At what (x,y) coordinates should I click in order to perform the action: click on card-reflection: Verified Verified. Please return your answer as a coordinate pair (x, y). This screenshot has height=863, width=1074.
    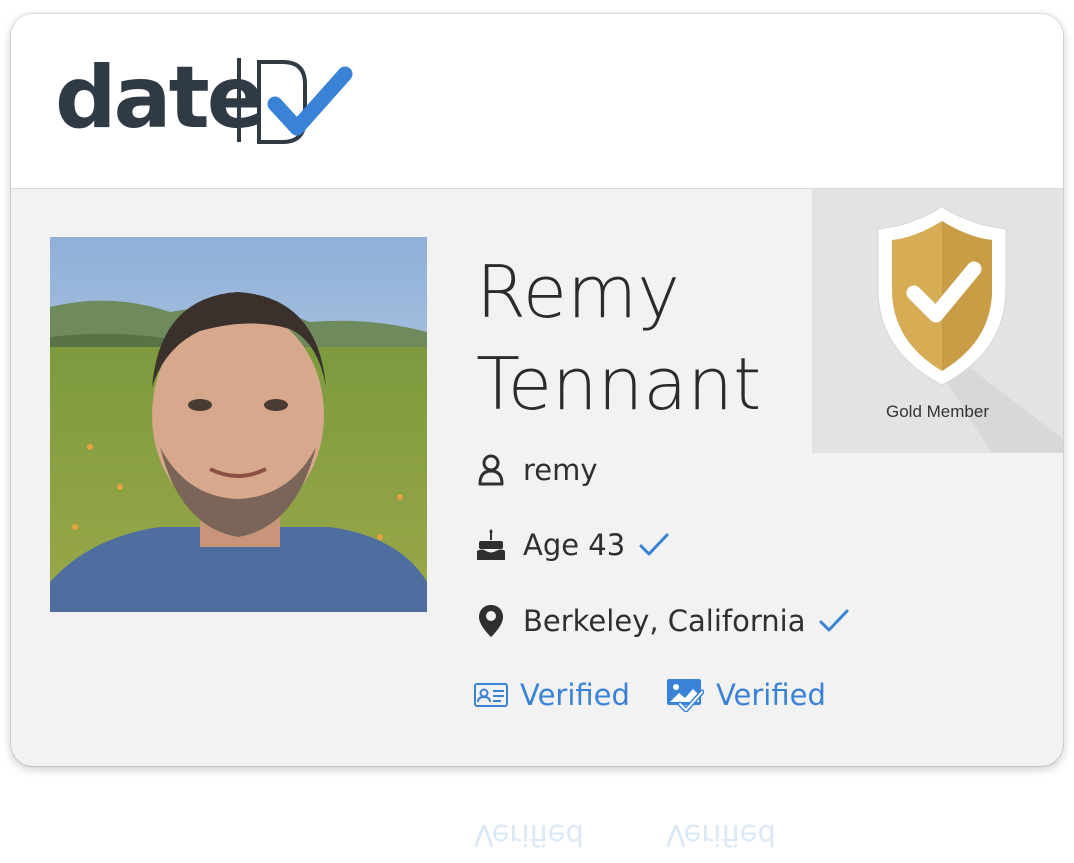
    Looking at the image, I should click on (670, 840).